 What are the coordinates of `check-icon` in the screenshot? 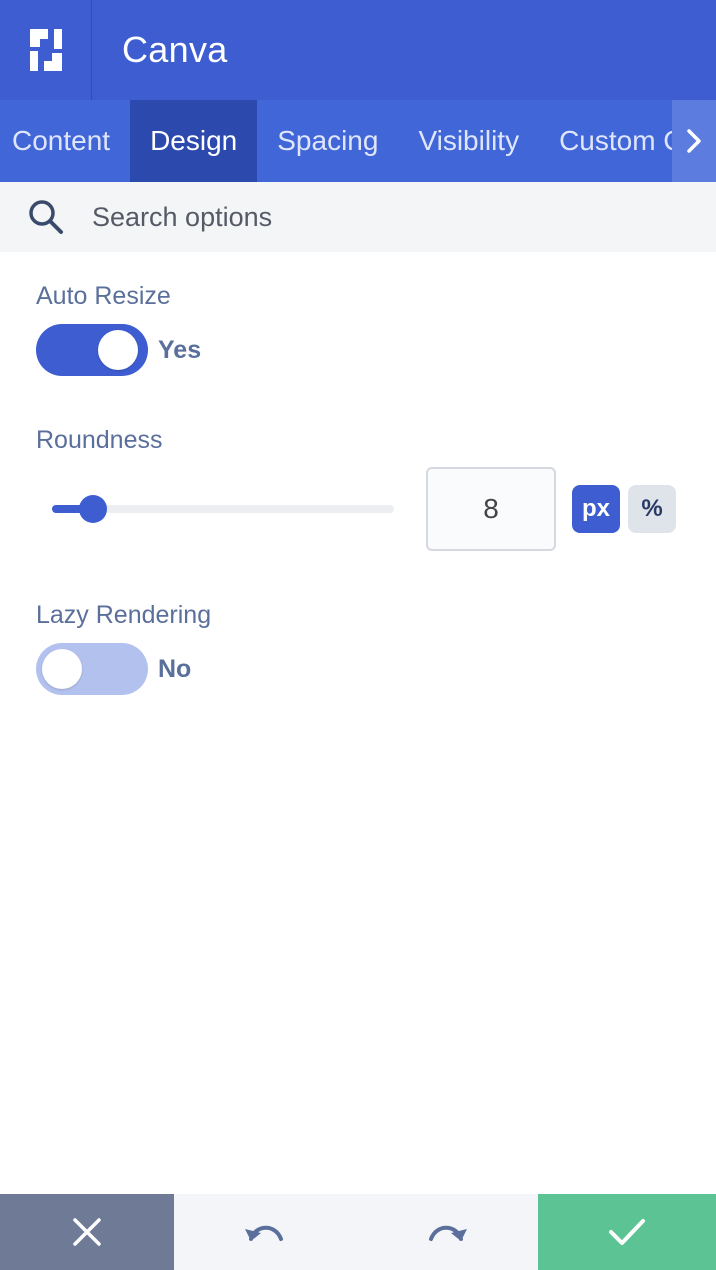 It's located at (627, 1232).